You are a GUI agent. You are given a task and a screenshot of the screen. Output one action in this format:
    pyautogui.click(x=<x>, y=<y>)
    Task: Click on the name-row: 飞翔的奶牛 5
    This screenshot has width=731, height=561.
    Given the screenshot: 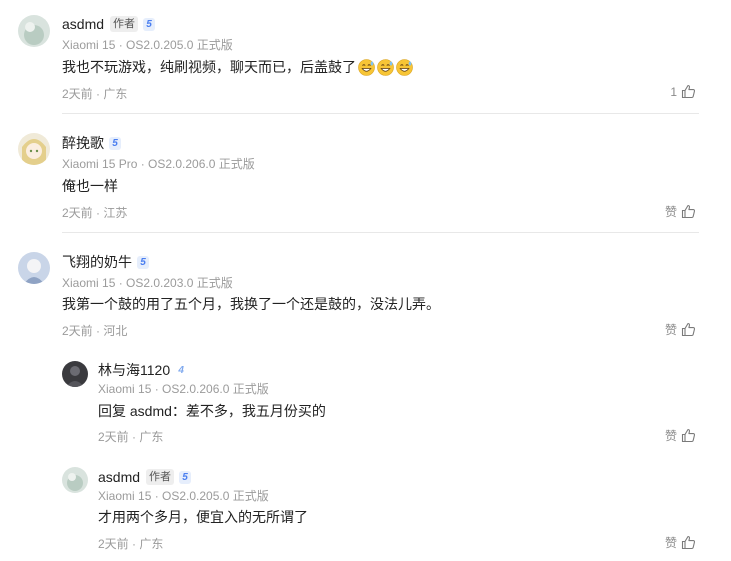 What is the action you would take?
    pyautogui.click(x=105, y=262)
    